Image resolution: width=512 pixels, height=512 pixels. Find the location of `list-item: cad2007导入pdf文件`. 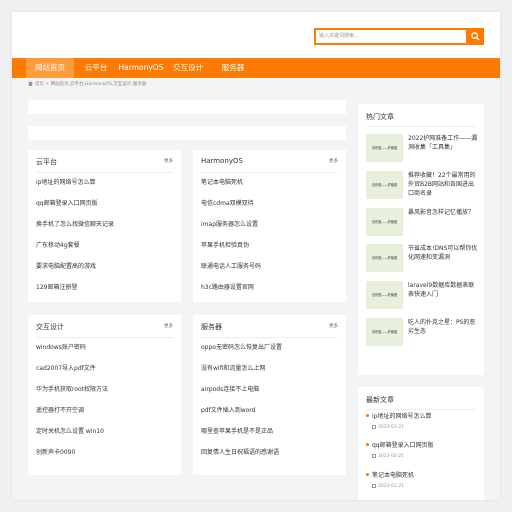

list-item: cad2007导入pdf文件 is located at coordinates (72, 374).